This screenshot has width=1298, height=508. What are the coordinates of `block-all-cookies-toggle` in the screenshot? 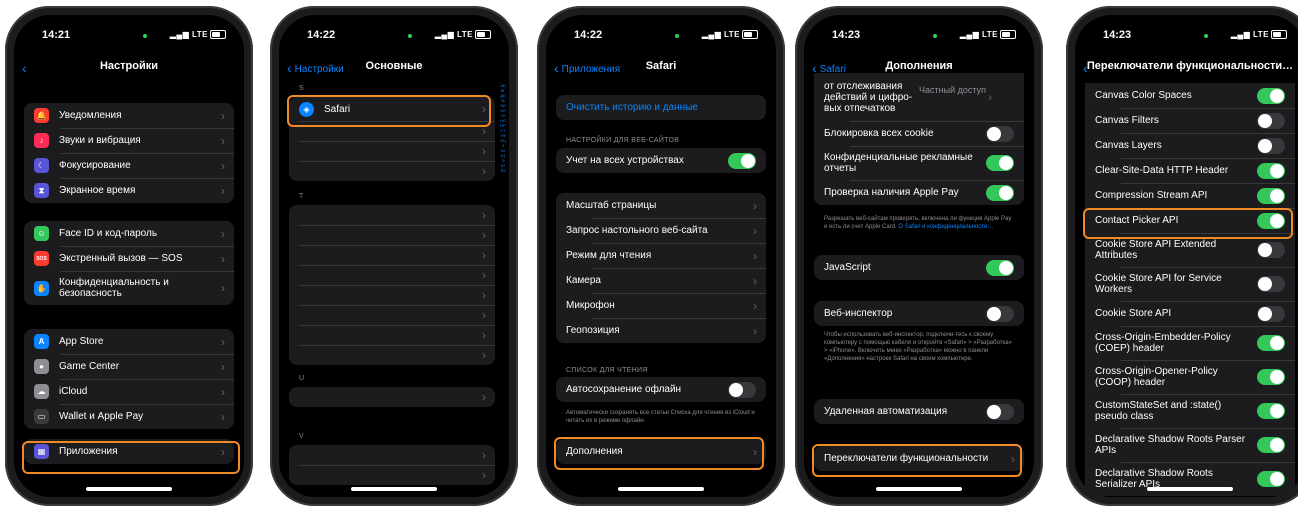 It's located at (1000, 133).